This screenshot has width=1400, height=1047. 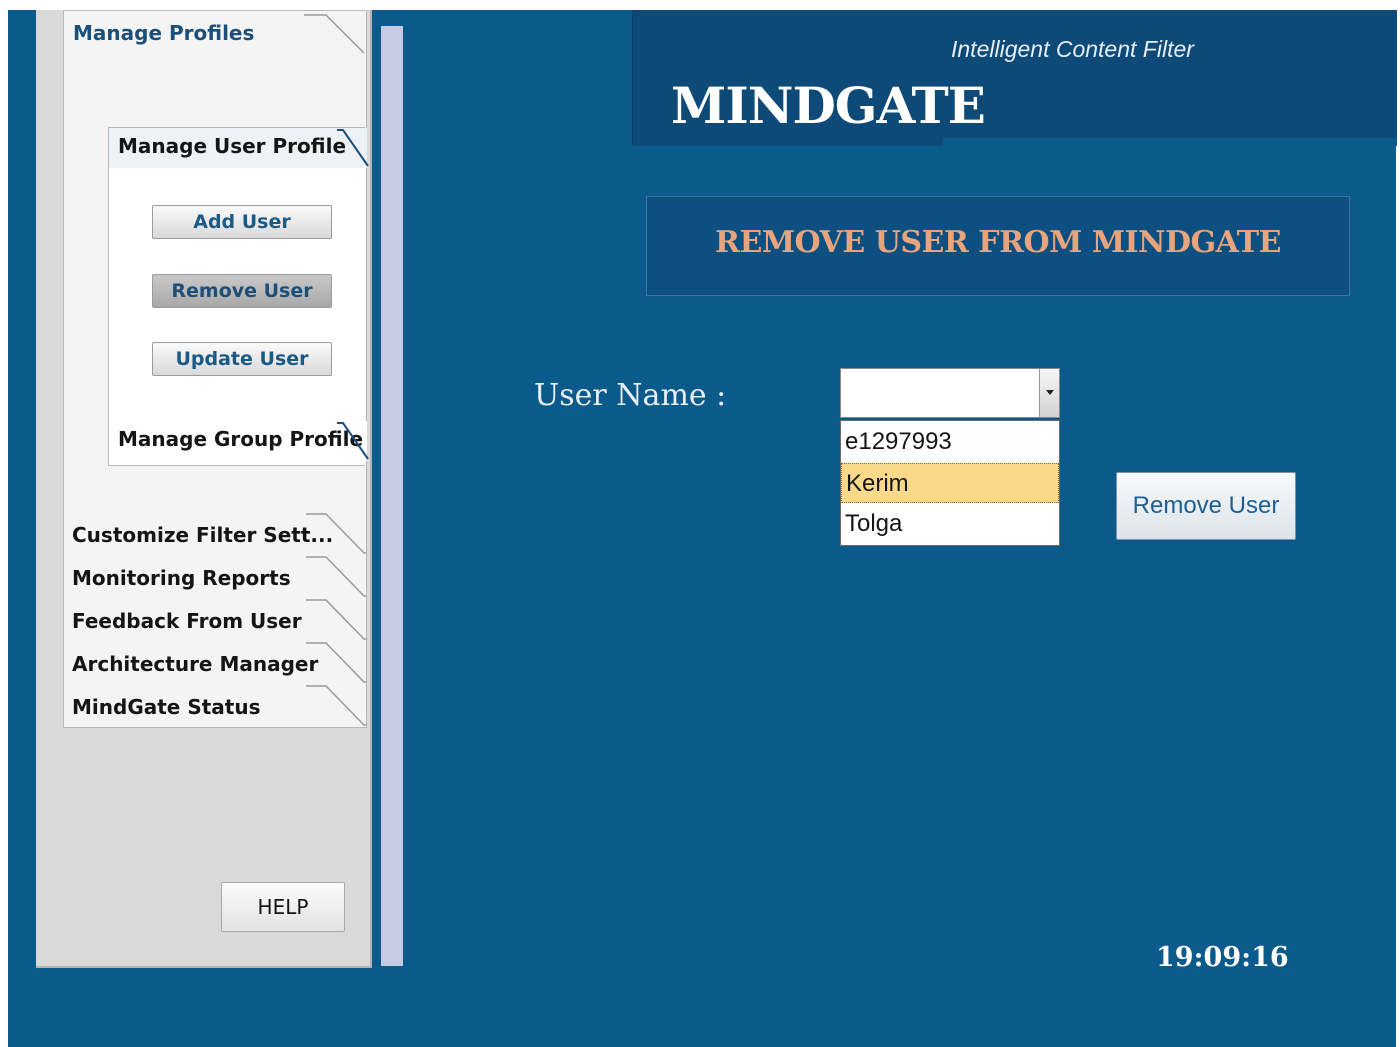 I want to click on user-name-dropdown: e1297993 Kerim Tolga, so click(x=950, y=483).